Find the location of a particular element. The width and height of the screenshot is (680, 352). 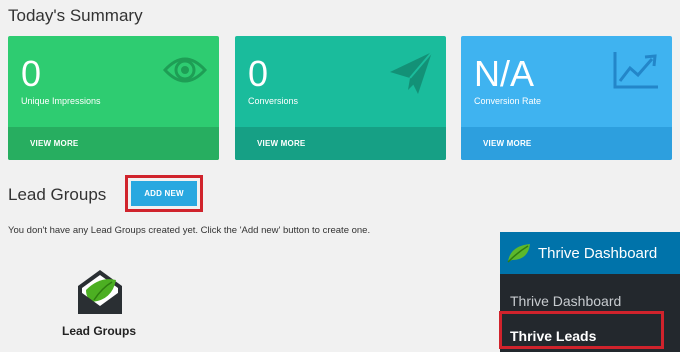

conversion-rate-card: N/A Conversion Rate VIEW MORE is located at coordinates (566, 98).